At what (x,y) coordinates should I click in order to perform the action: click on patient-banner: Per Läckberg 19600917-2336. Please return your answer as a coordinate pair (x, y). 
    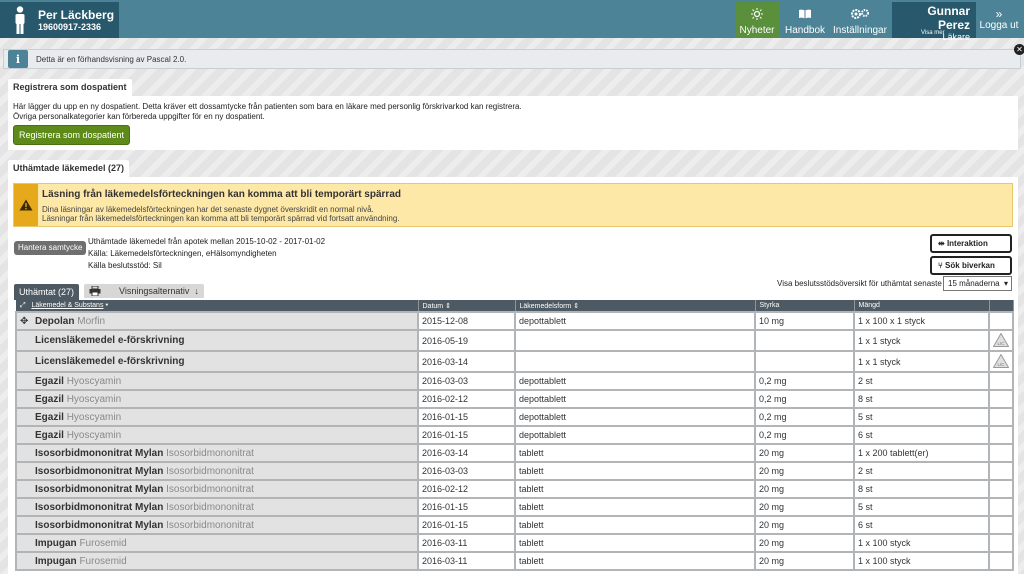
    Looking at the image, I should click on (59, 20).